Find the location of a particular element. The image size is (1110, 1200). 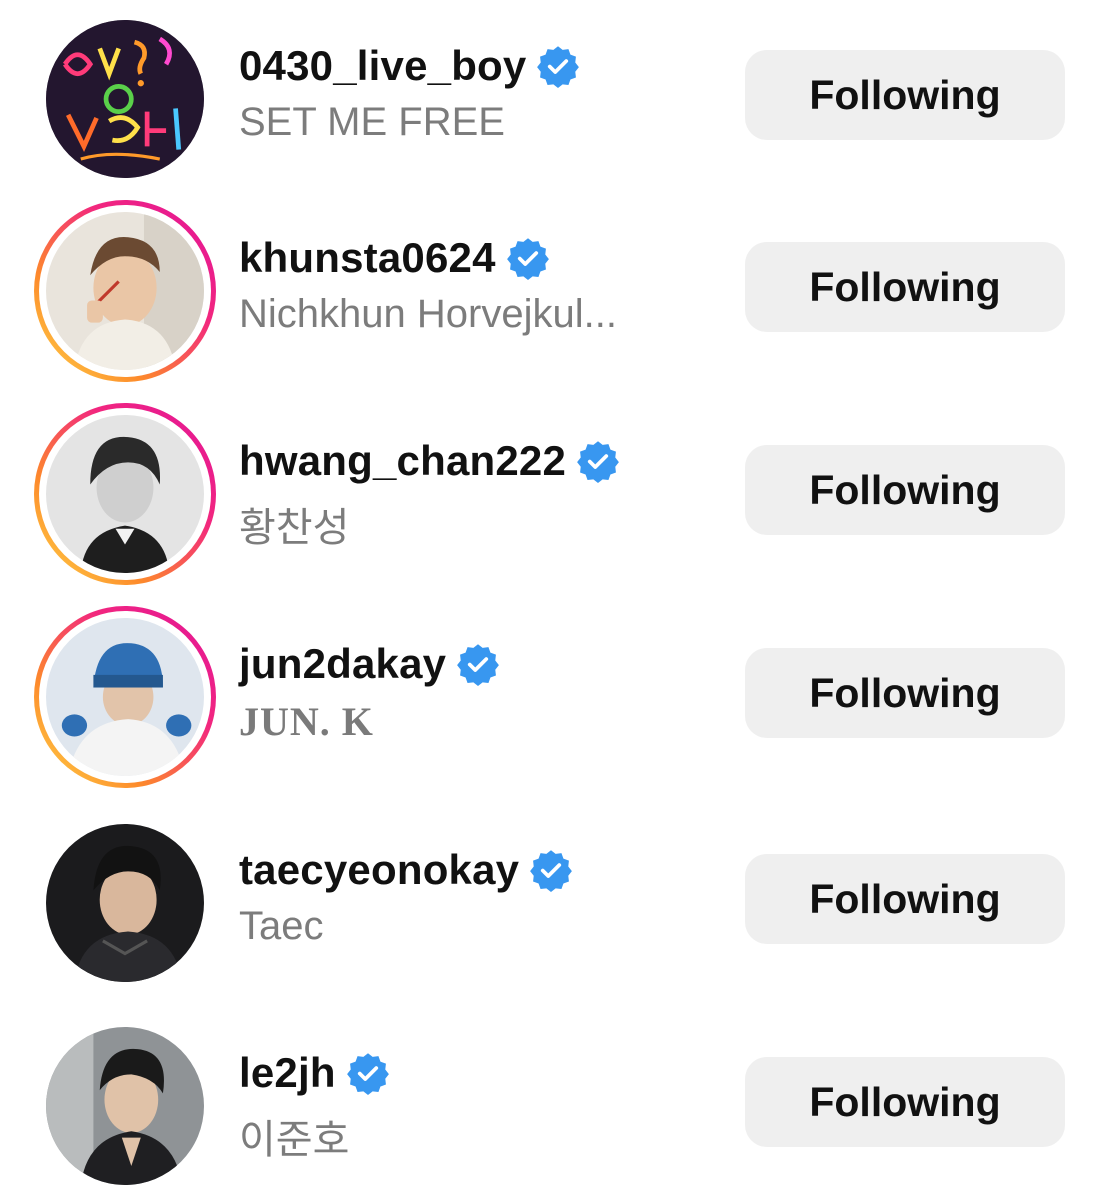

username-line: jun2dakay is located at coordinates (369, 664).